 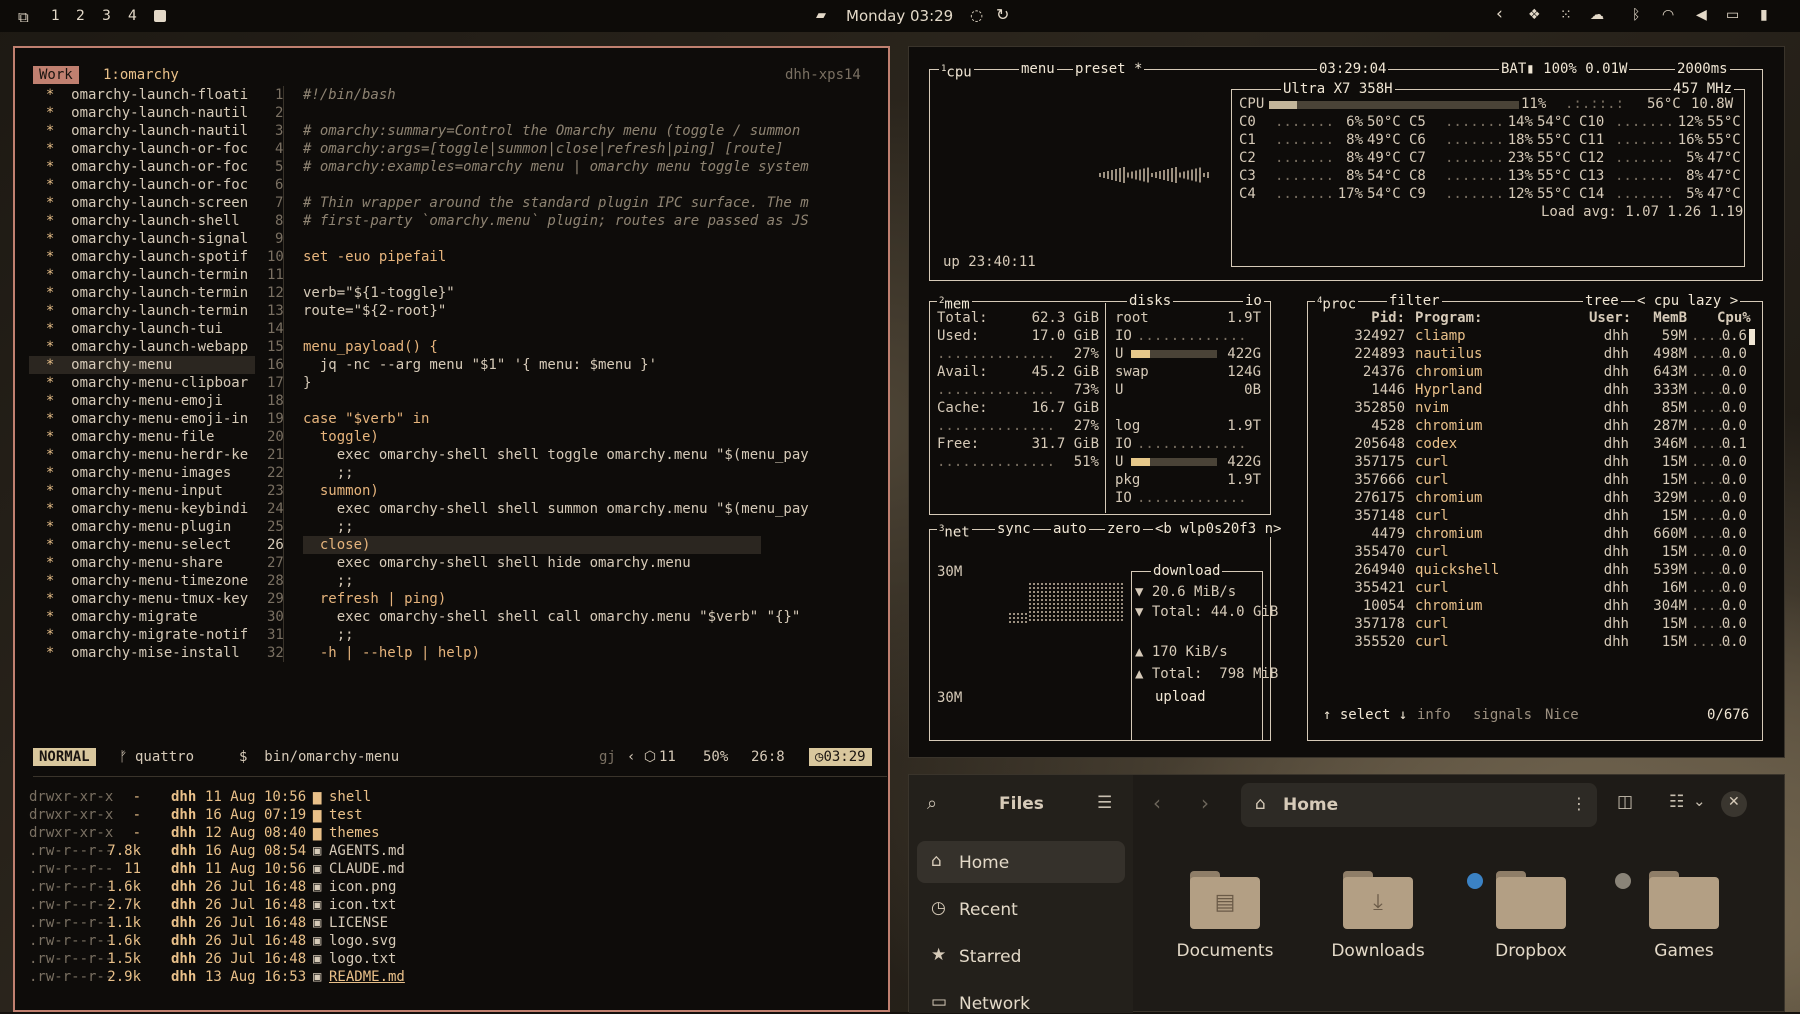 I want to click on hamburger-icon: ☰, so click(x=1104, y=803).